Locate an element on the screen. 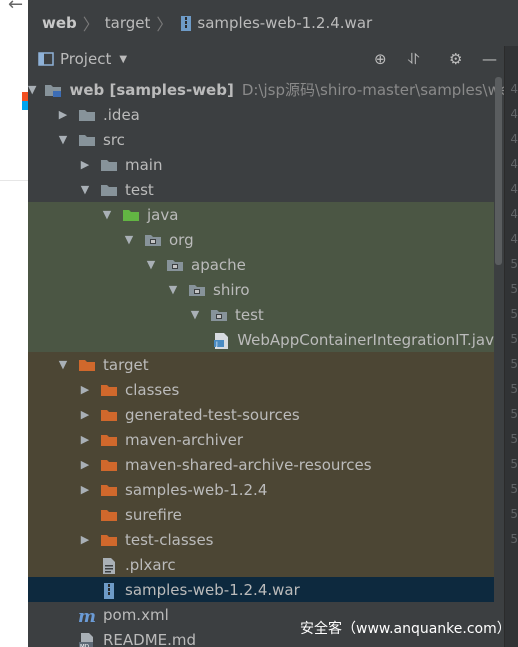 The image size is (518, 647). breadcrumb-item-target: target is located at coordinates (128, 23).